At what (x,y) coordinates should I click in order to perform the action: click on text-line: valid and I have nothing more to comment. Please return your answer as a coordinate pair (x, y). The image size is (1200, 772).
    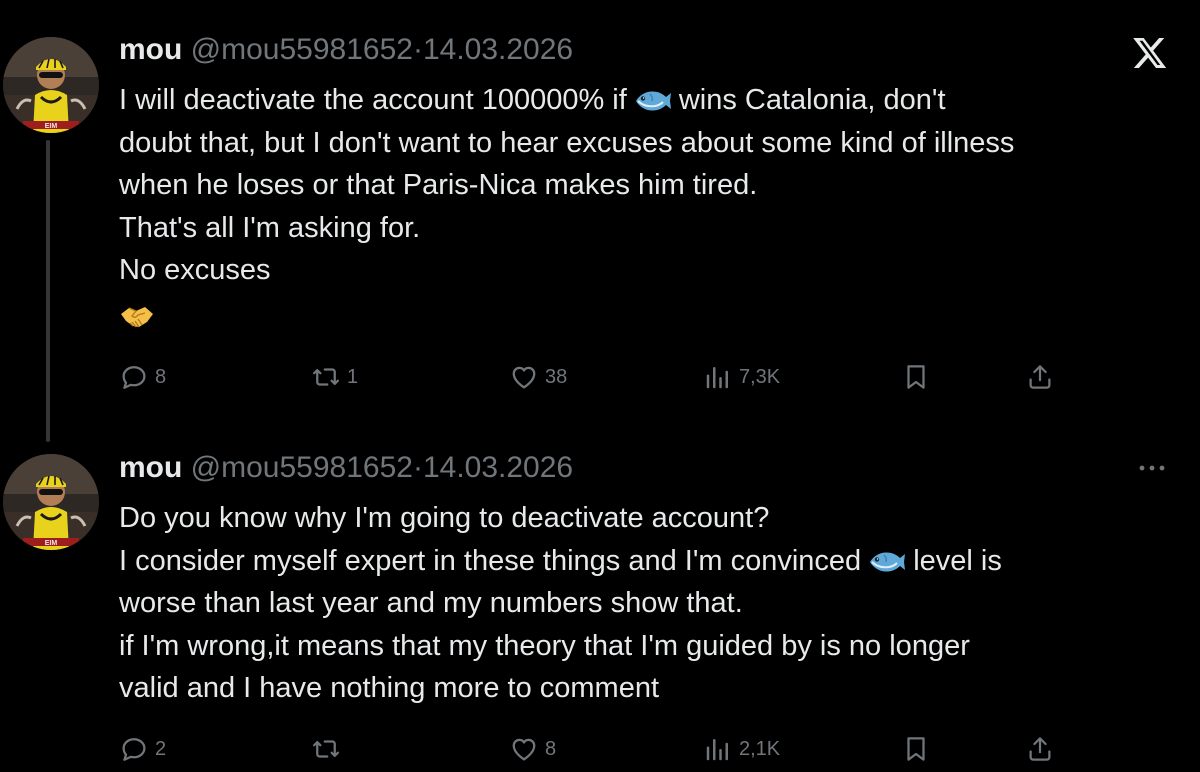
    Looking at the image, I should click on (389, 688).